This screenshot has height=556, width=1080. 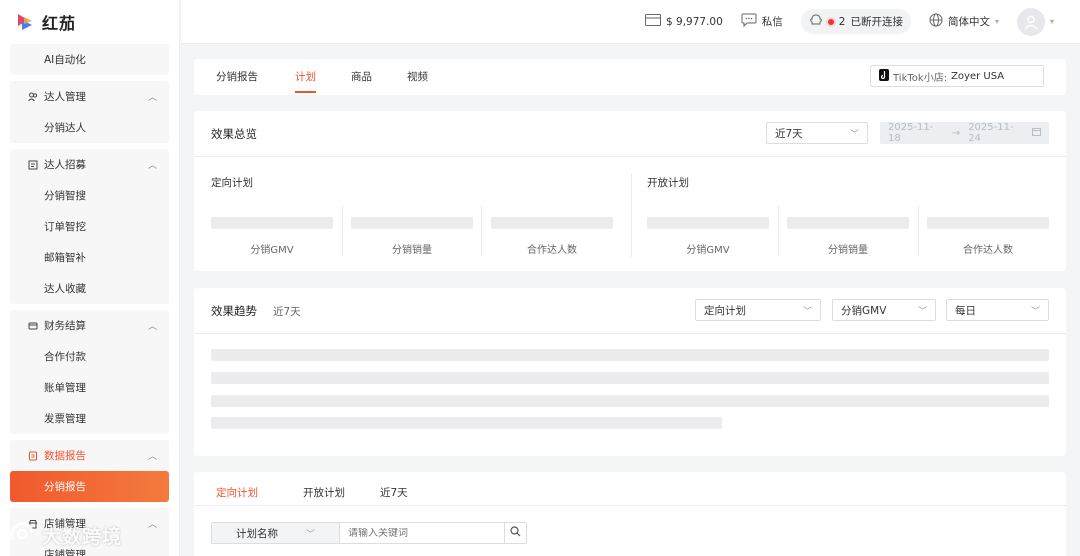 I want to click on date-range-picker: 2025-11-18 → 2025-11-24, so click(x=964, y=133).